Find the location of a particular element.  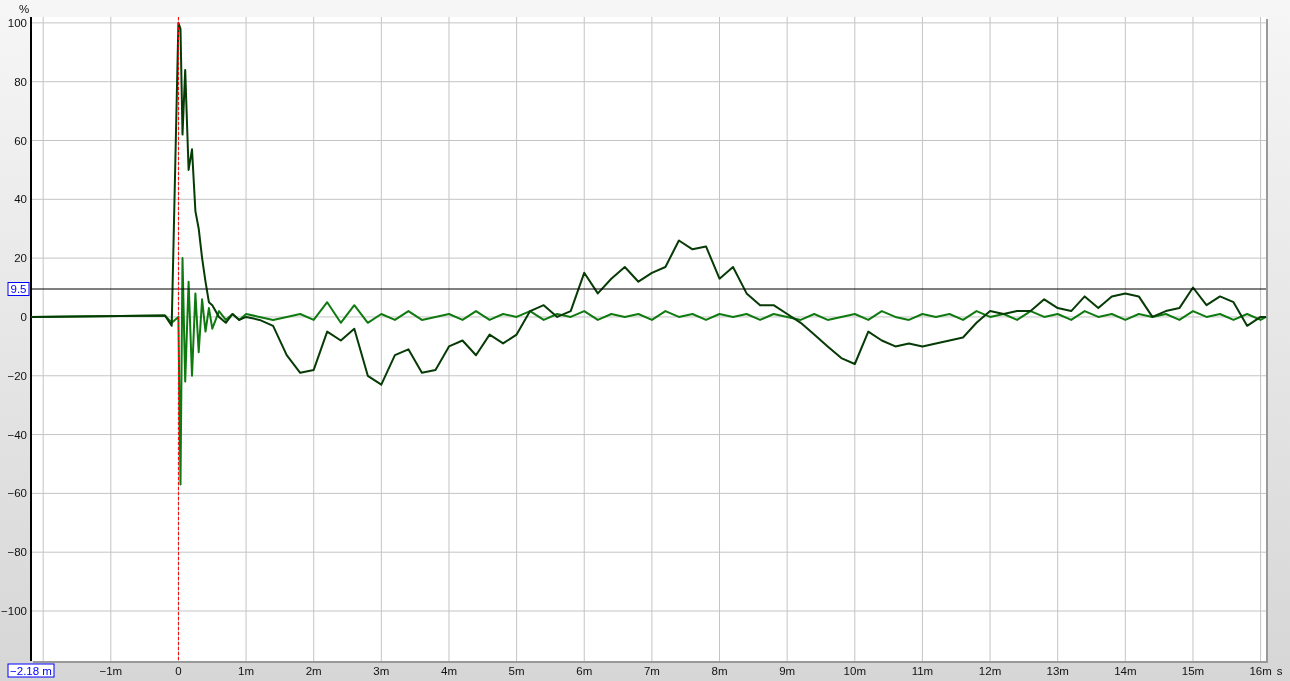

x-tick-label: 10m is located at coordinates (854, 671).